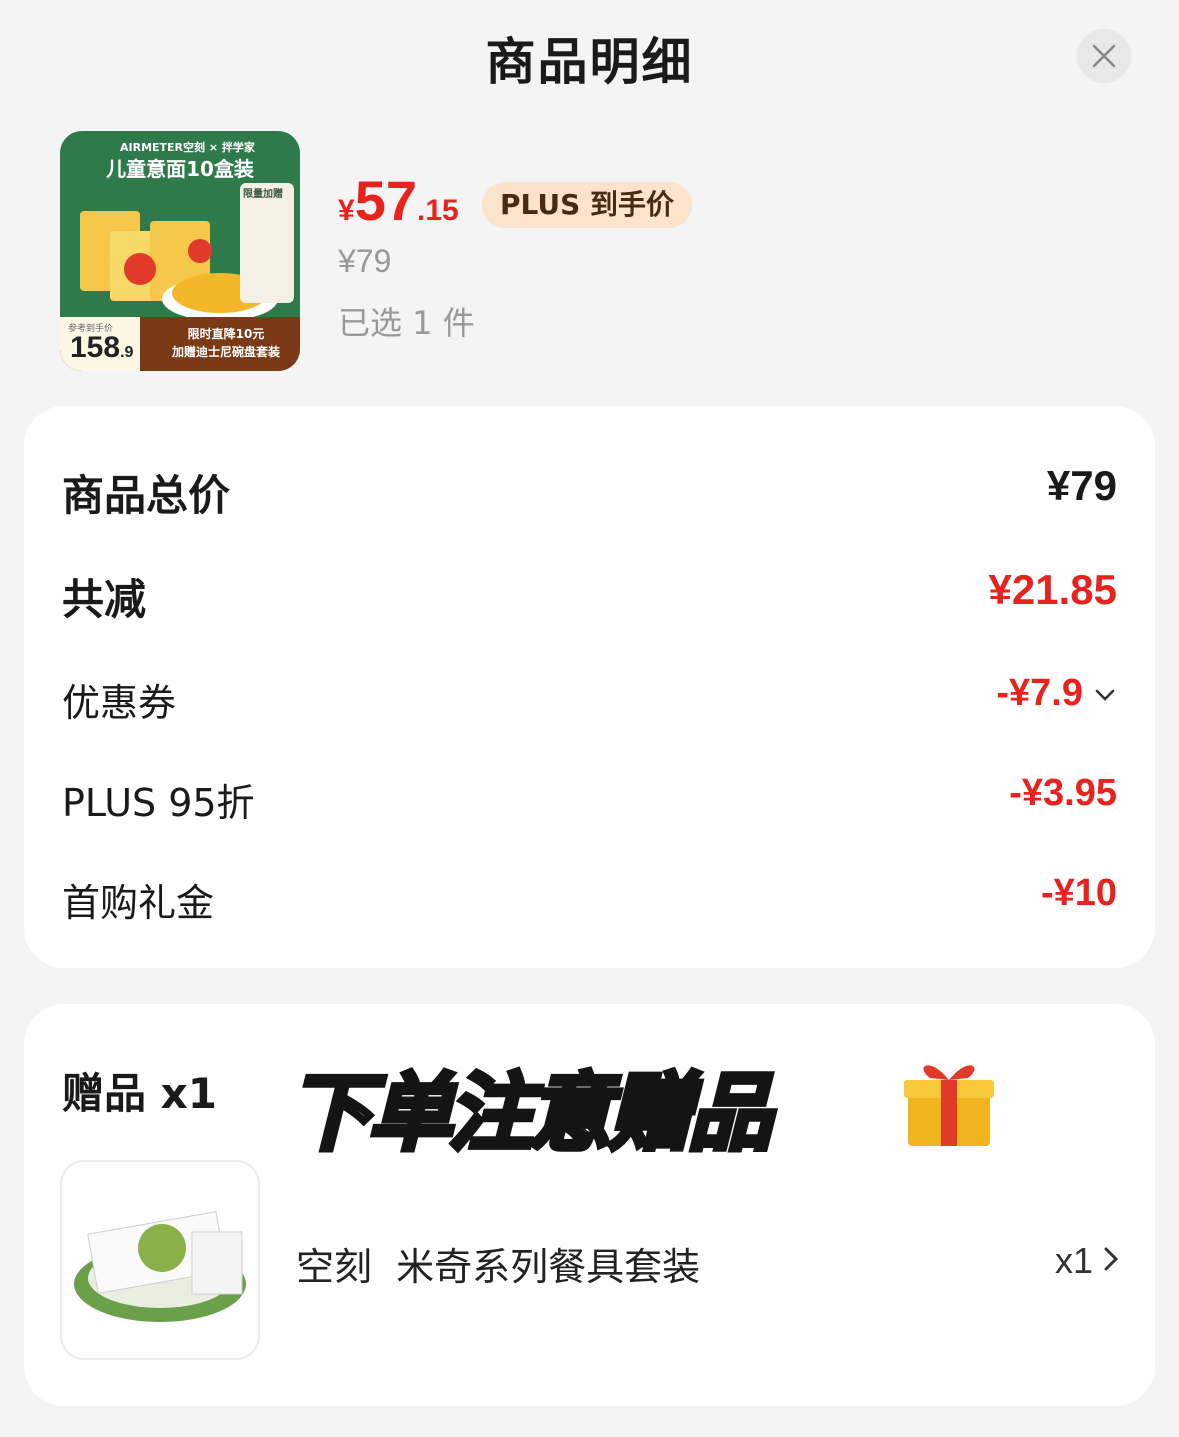 The height and width of the screenshot is (1437, 1179). I want to click on chevron-down-icon, so click(1105, 695).